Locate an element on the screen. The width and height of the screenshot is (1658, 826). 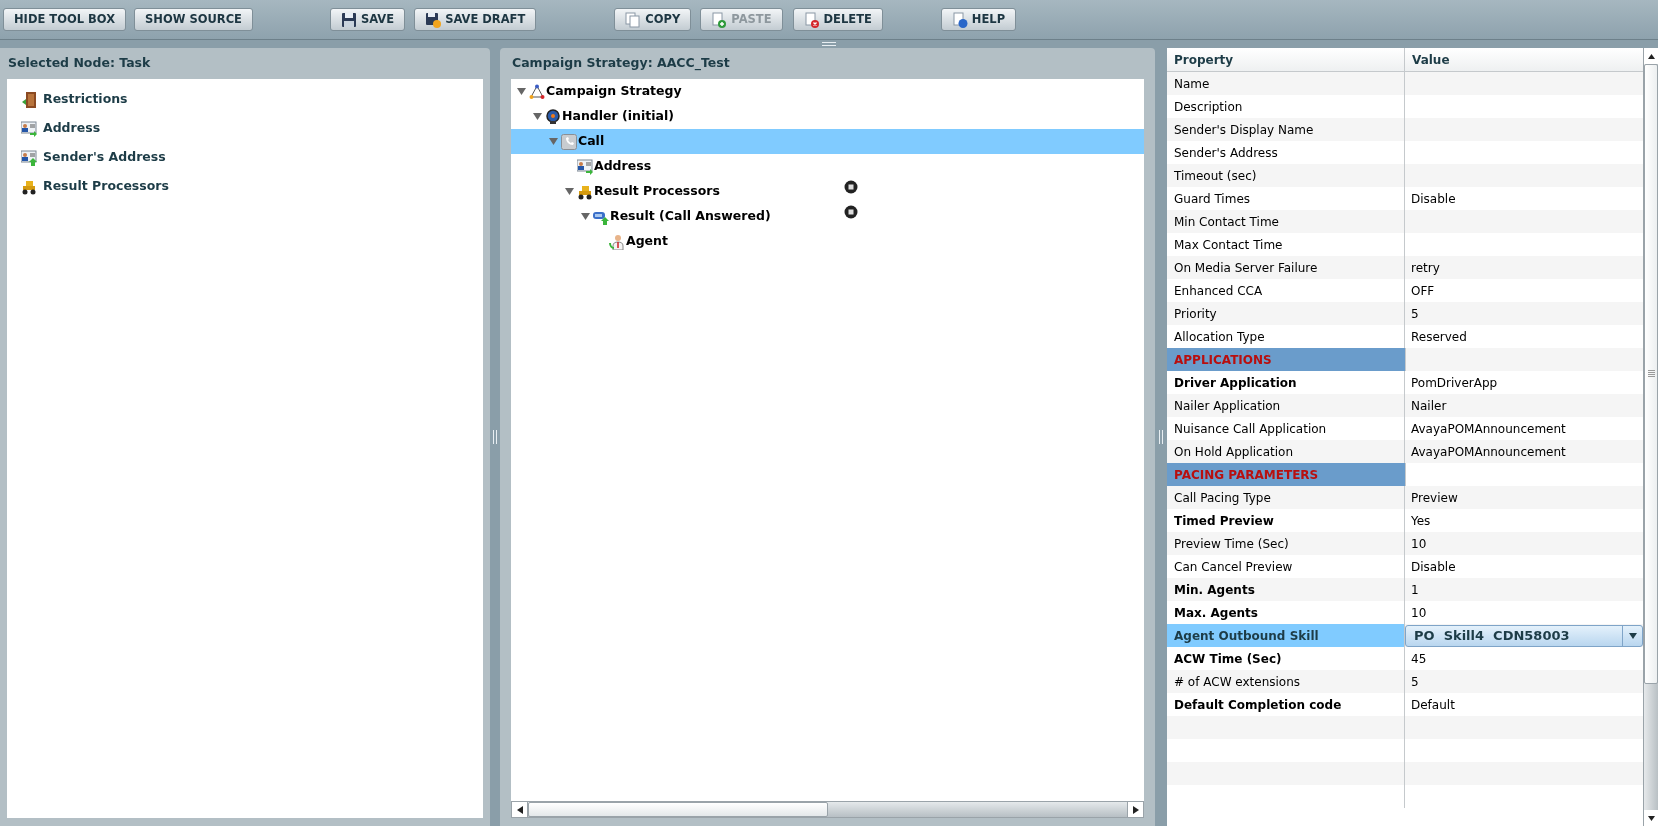
skill-dropdown: PO Skill4 CDN58003 is located at coordinates (1524, 635).